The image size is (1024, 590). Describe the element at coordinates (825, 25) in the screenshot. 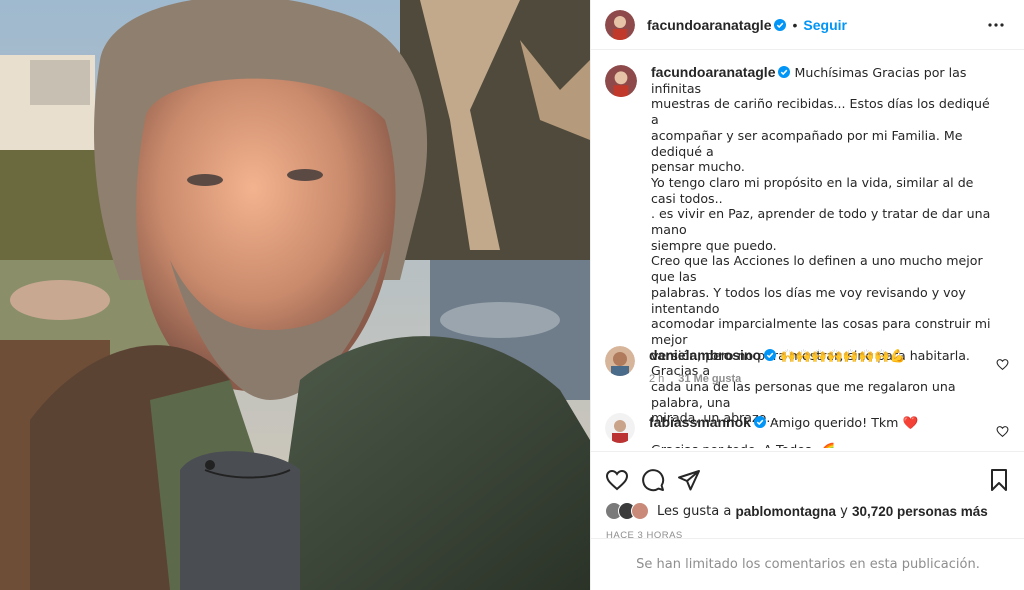

I see `follow-button: Seguir` at that location.